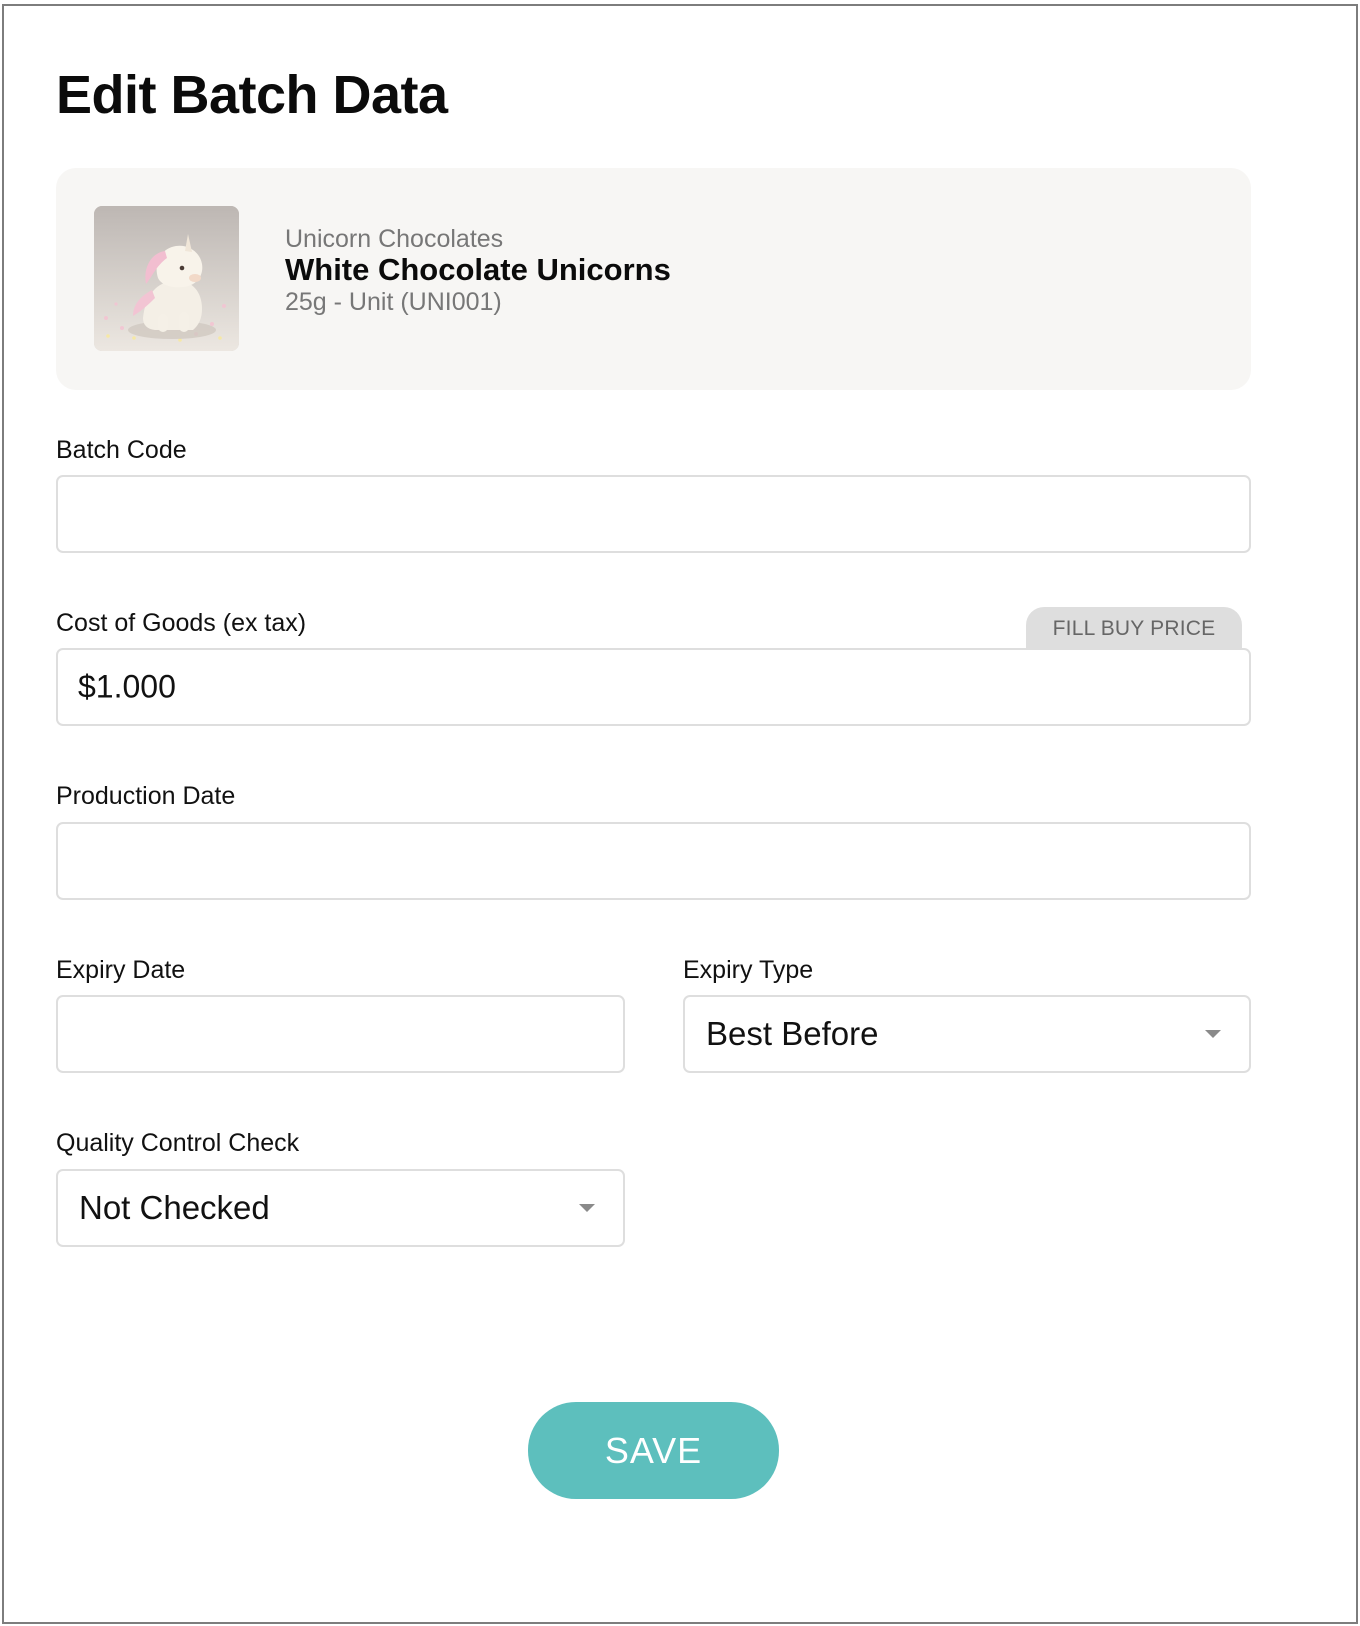  What do you see at coordinates (653, 687) in the screenshot?
I see `cost-of-goods-input: $1.000` at bounding box center [653, 687].